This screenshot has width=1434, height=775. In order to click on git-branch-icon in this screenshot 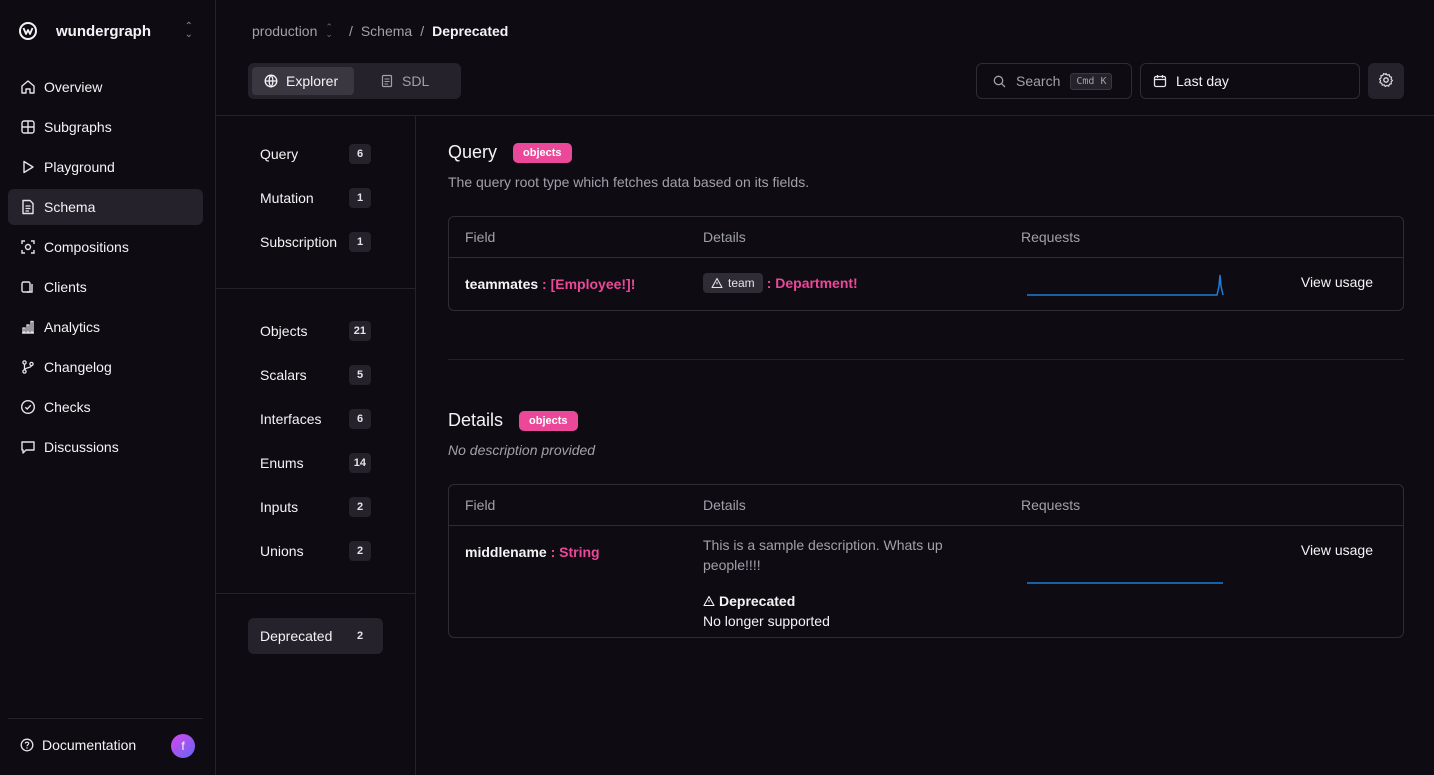, I will do `click(28, 367)`.